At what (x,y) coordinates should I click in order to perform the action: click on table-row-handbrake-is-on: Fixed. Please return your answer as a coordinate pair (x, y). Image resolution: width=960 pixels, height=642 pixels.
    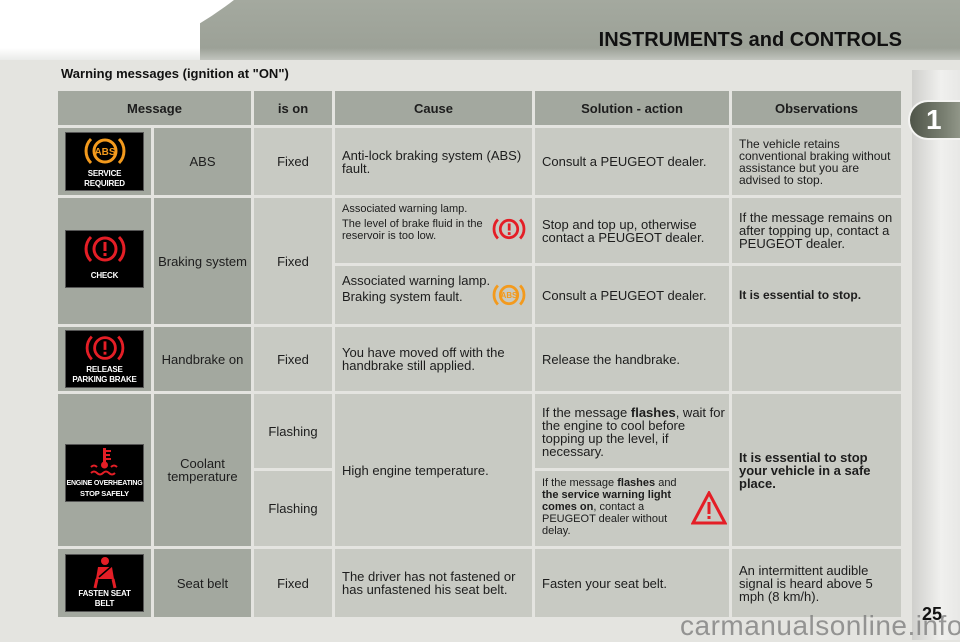
    Looking at the image, I should click on (293, 359).